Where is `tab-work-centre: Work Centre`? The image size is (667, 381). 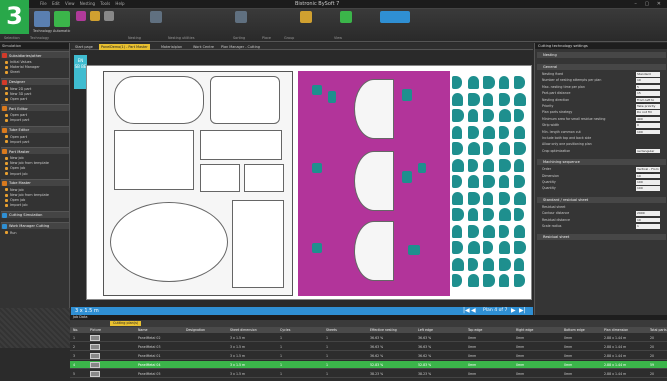
tab-work-centre: Work Centre is located at coordinates (203, 47).